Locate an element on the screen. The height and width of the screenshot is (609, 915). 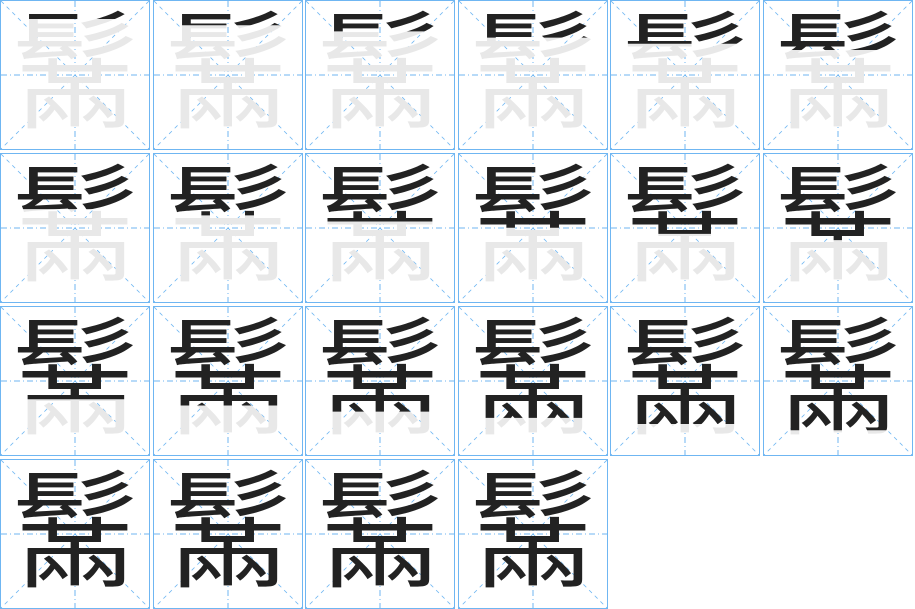
stroke-step-21: 鬗鬗 is located at coordinates (380, 534).